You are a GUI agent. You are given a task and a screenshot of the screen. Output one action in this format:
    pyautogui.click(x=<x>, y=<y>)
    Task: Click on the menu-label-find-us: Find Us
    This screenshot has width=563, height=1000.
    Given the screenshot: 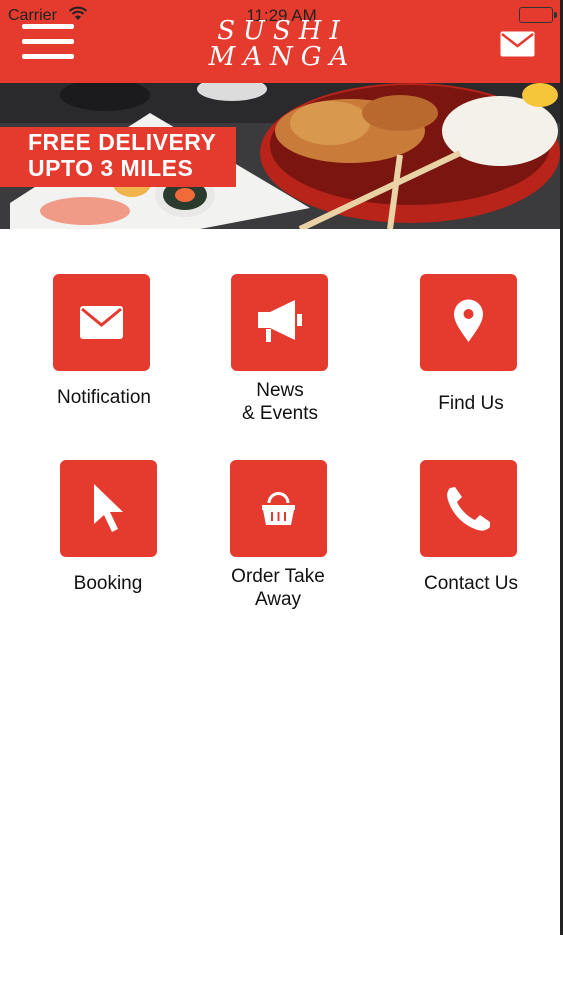 What is the action you would take?
    pyautogui.click(x=471, y=403)
    